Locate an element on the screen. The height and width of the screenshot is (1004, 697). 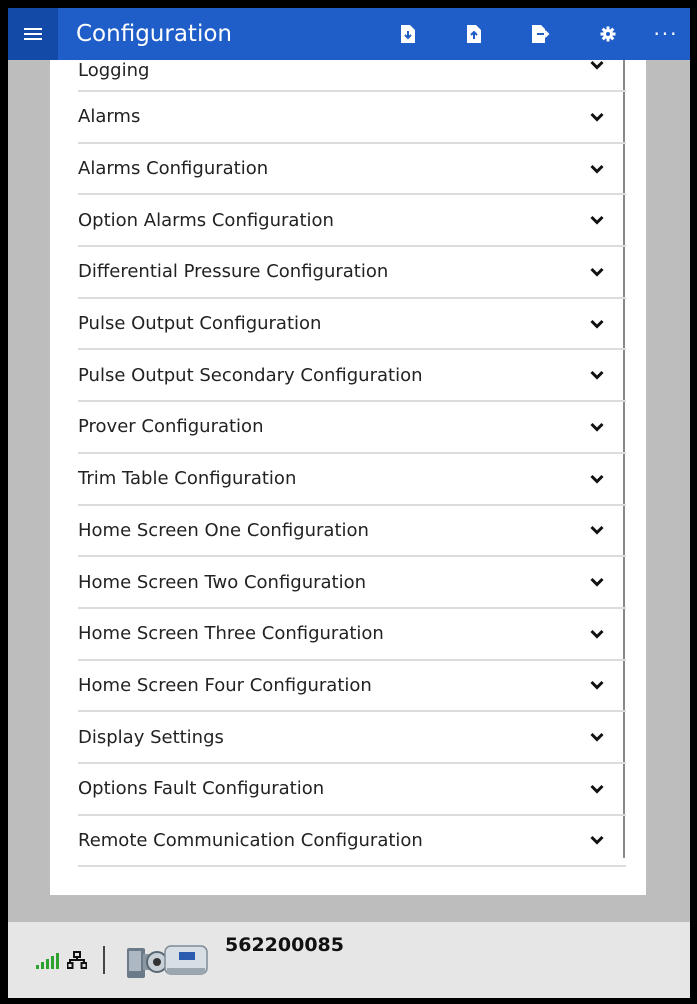
section-label: Differential Pressure Configuration is located at coordinates (233, 272).